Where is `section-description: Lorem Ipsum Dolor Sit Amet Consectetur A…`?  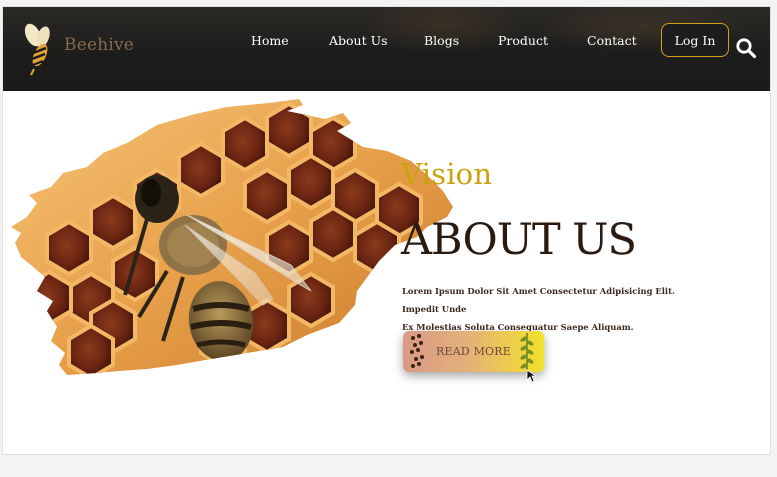
section-description: Lorem Ipsum Dolor Sit Amet Consectetur A… is located at coordinates (550, 309).